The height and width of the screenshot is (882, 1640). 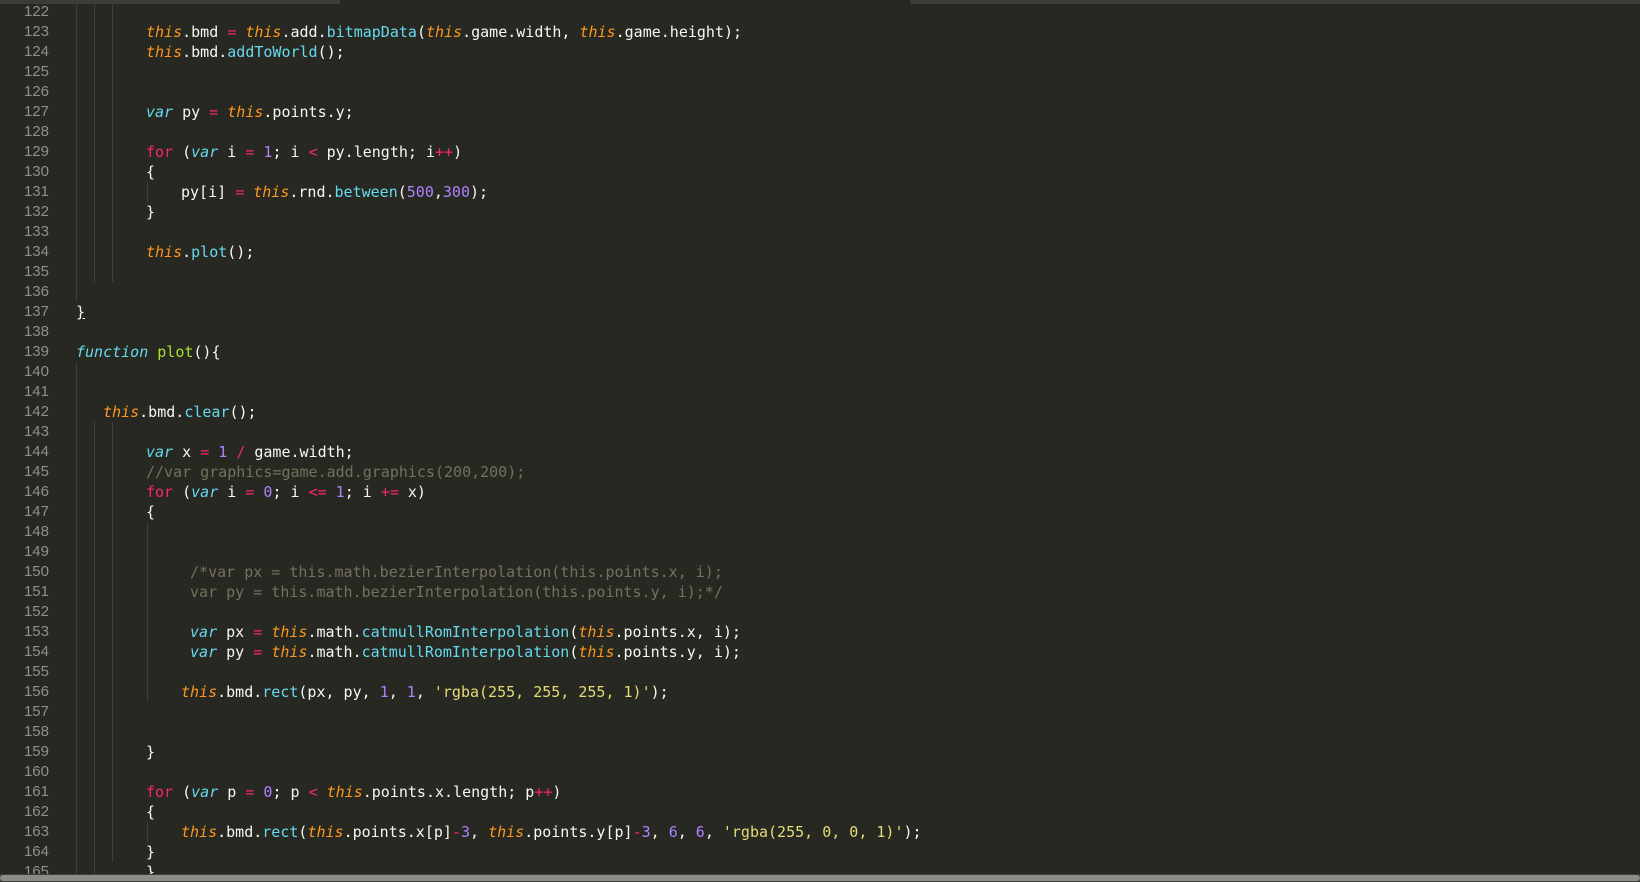 I want to click on code-token: (, so click(x=182, y=792).